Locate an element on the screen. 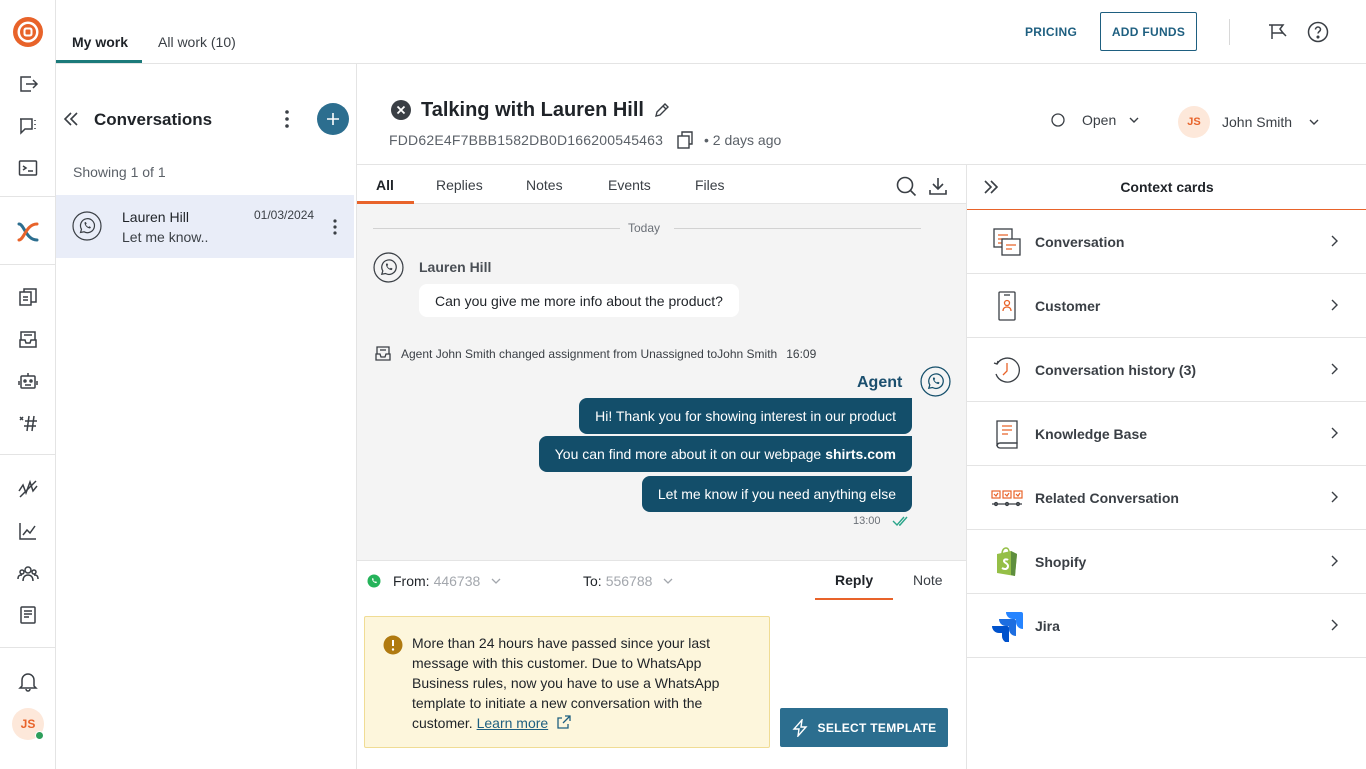 This screenshot has width=1366, height=769. agent-name: John Smith is located at coordinates (1257, 122).